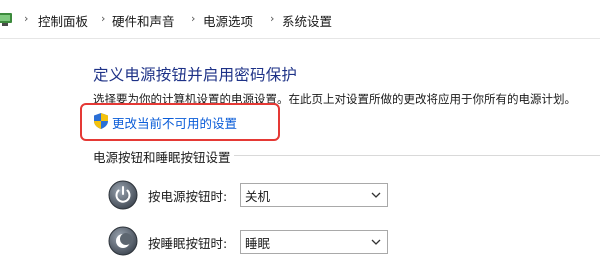 The height and width of the screenshot is (268, 600). I want to click on control-panel-icon, so click(9, 19).